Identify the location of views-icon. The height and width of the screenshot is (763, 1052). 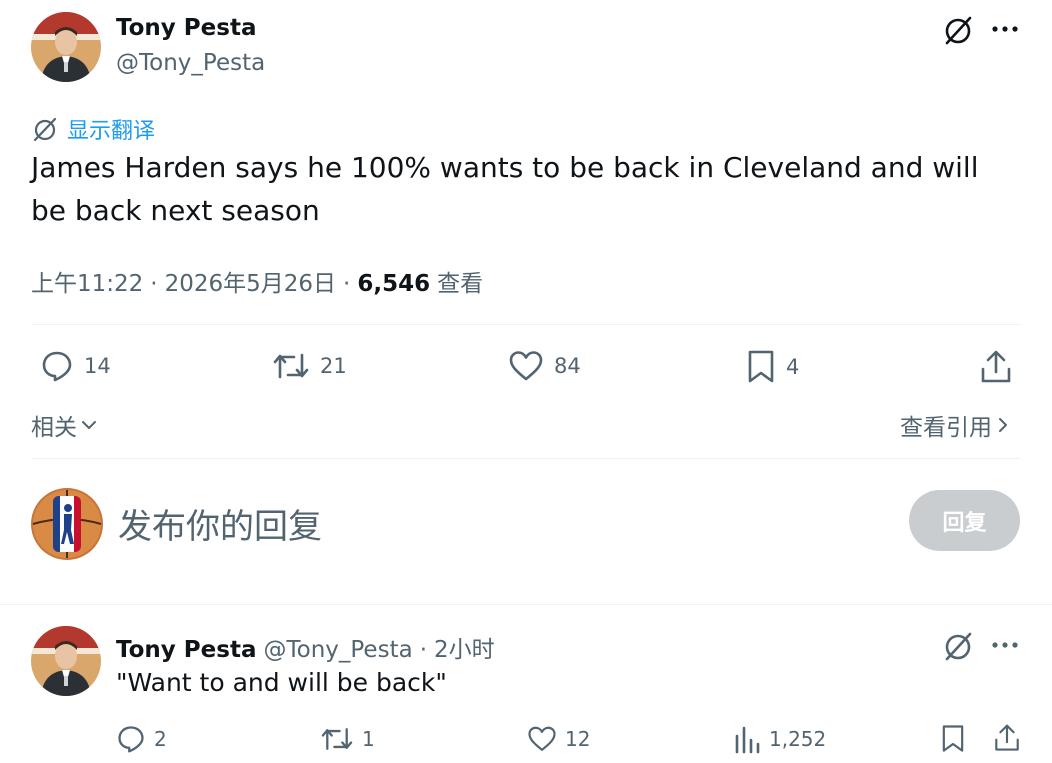
(747, 739).